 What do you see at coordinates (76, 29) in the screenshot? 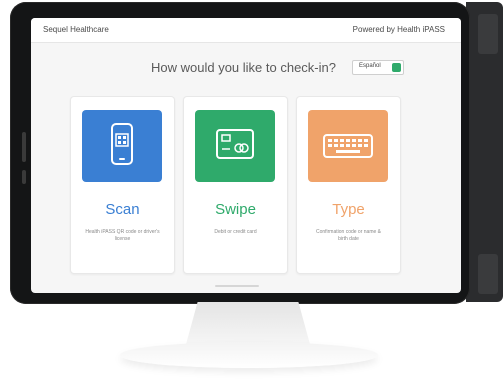
I see `clinic-name: Sequel Healthcare` at bounding box center [76, 29].